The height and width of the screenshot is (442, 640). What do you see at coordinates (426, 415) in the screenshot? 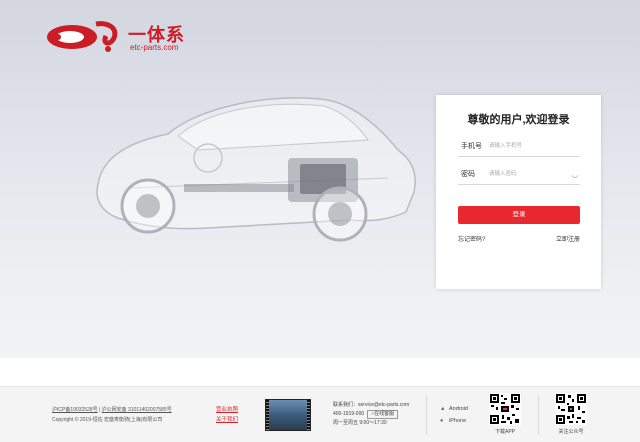
I see `footer-divider` at bounding box center [426, 415].